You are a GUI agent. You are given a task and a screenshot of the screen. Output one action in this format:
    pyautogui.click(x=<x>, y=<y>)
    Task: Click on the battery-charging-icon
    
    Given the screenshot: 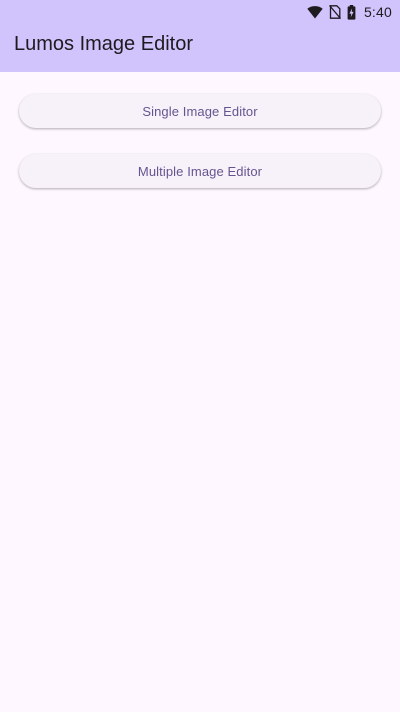 What is the action you would take?
    pyautogui.click(x=351, y=12)
    